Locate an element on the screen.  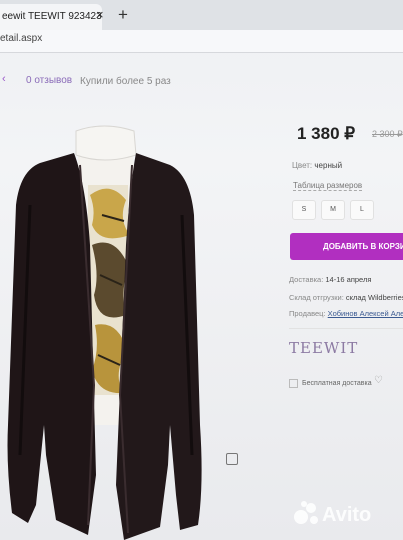
seller-info: Продавец: Хобинов Алексей Алексе is located at coordinates (346, 313).